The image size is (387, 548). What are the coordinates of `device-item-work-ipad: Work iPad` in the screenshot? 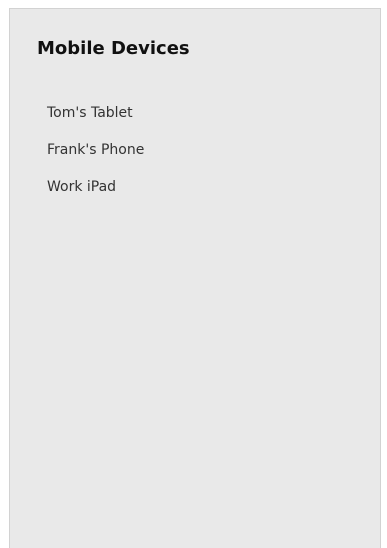 It's located at (95, 193).